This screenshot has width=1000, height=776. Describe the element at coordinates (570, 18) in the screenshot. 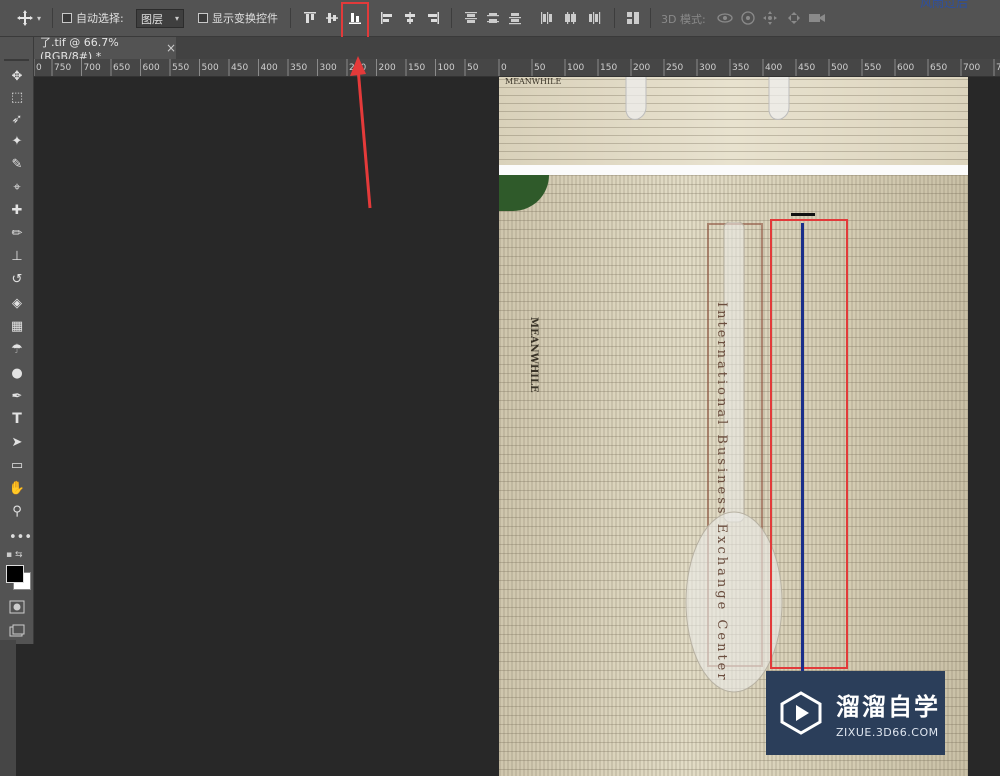

I see `distribute-horizontal-center-icon` at that location.